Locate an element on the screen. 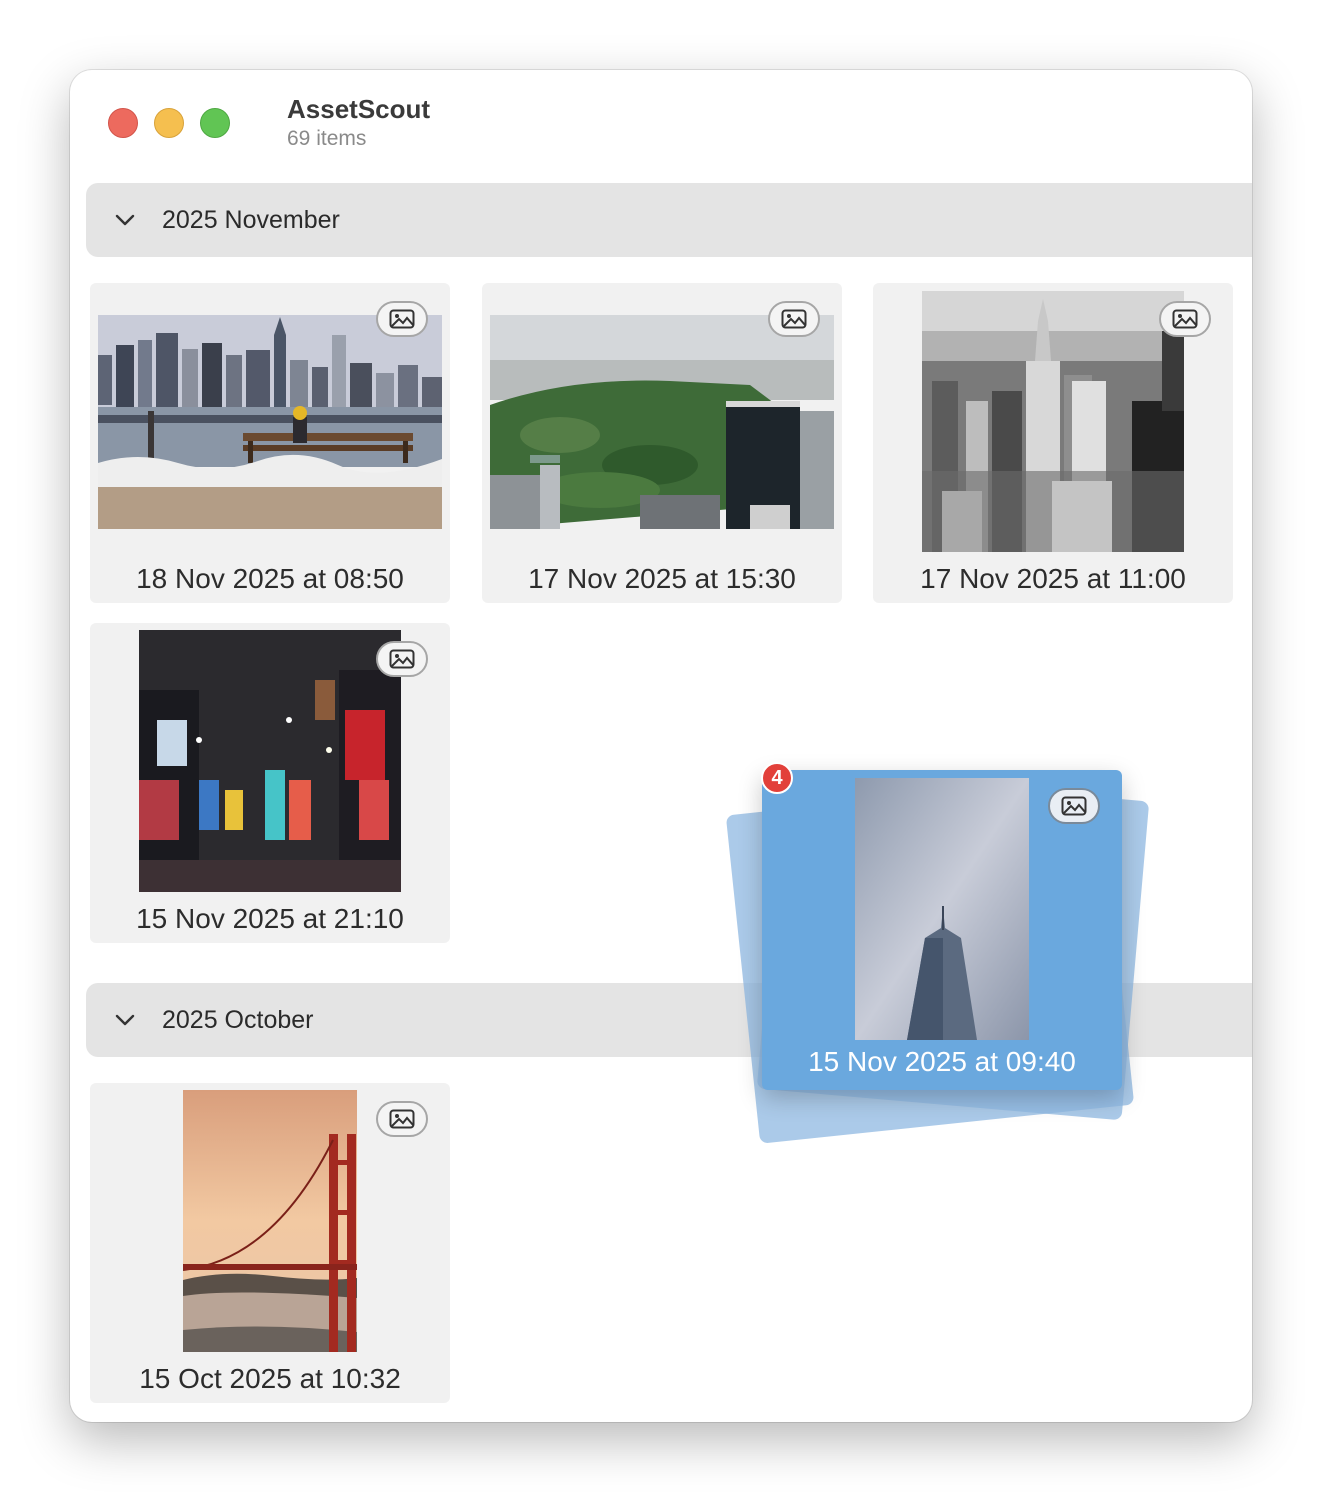 This screenshot has width=1322, height=1492. drag-preview-stack: 15 Nov 2025 at 09:40 4 is located at coordinates (947, 955).